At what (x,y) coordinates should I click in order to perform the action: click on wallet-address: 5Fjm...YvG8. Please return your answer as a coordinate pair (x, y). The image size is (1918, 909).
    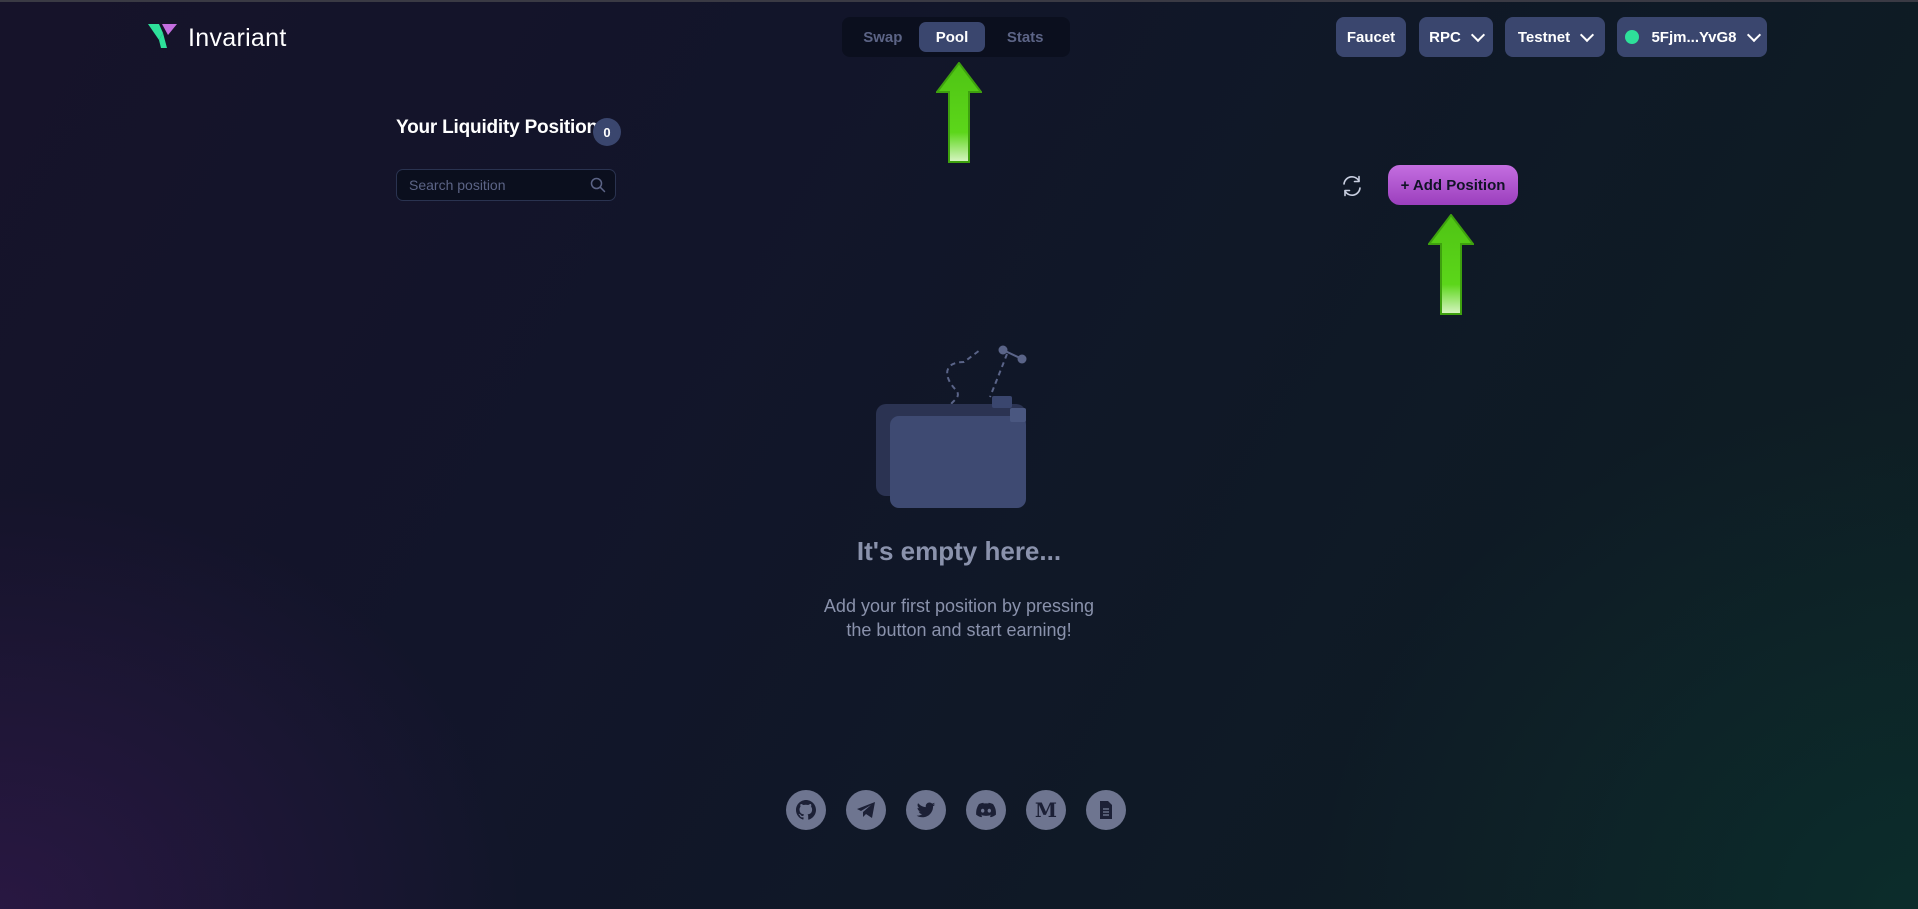
    Looking at the image, I should click on (1694, 37).